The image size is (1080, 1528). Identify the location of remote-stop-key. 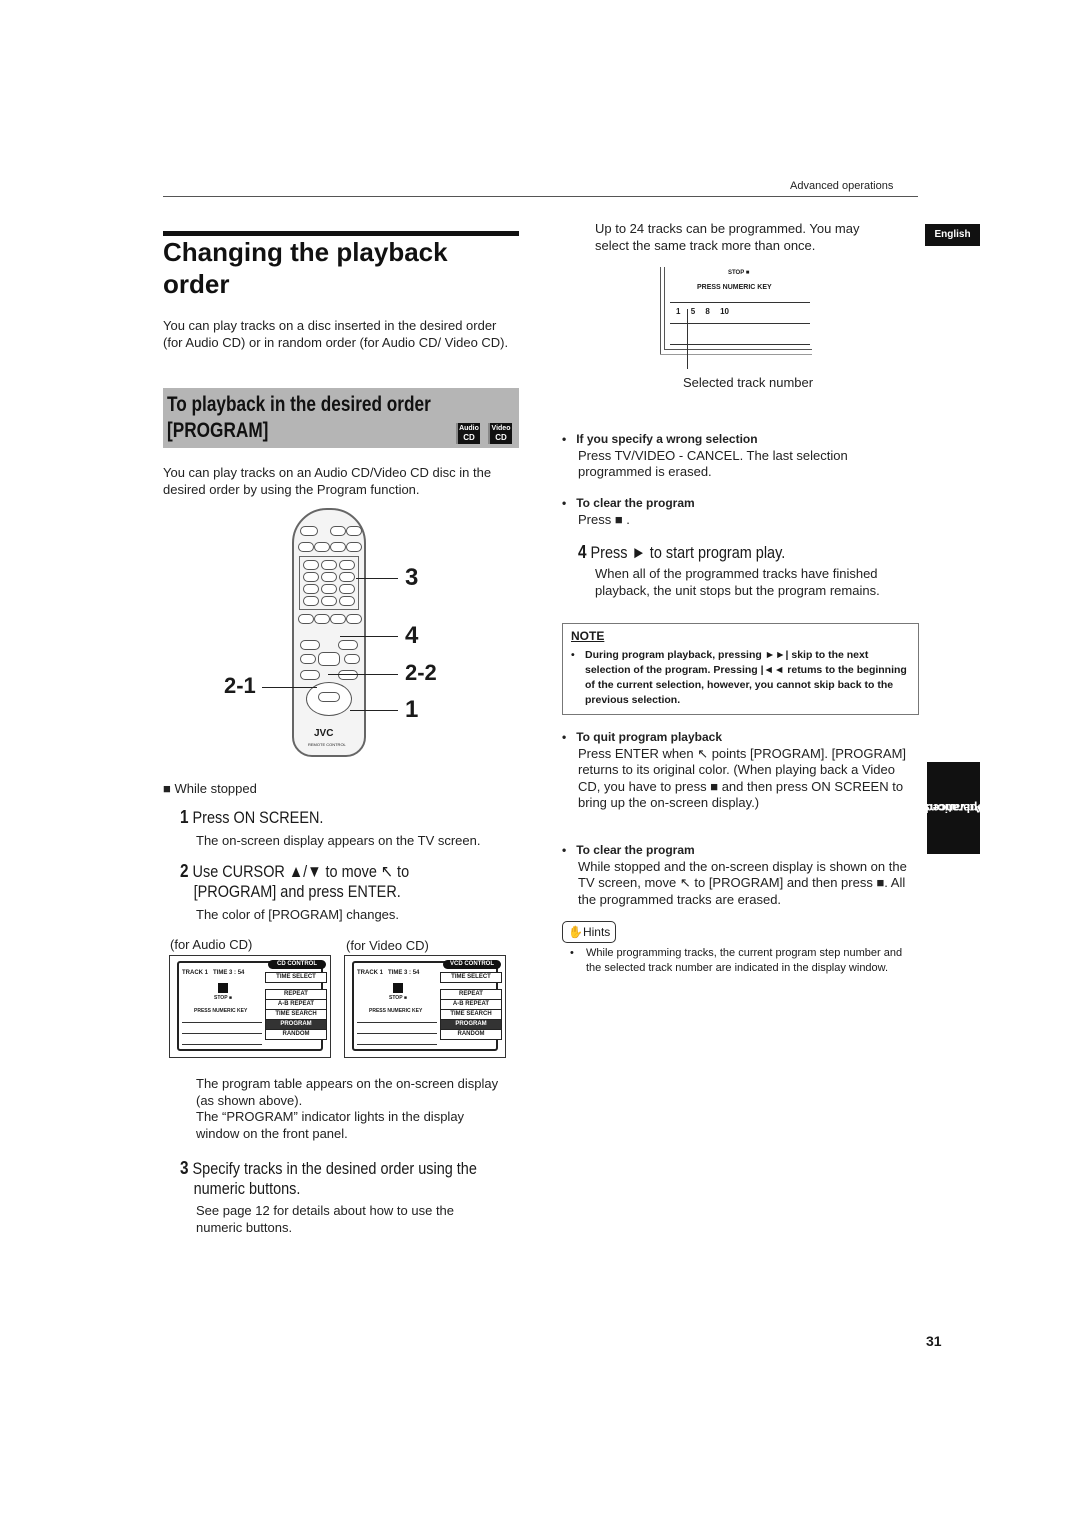
(308, 659).